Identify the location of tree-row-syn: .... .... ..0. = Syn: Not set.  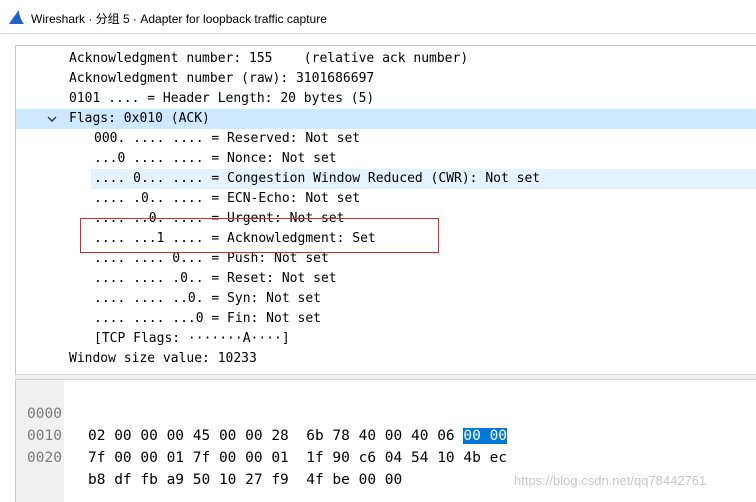
(386, 299).